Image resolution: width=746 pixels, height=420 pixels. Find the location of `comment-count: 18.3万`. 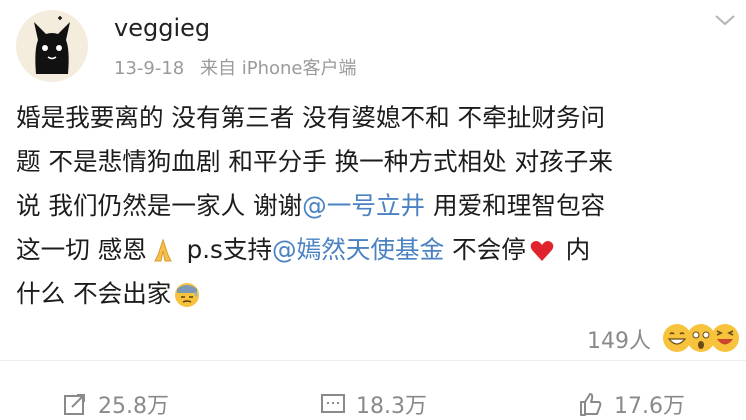

comment-count: 18.3万 is located at coordinates (391, 406).